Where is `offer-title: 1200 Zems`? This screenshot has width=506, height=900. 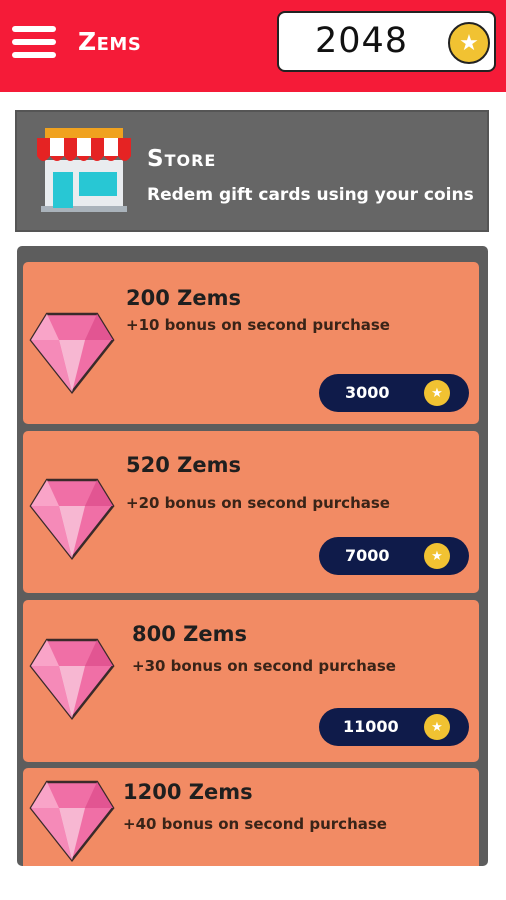
offer-title: 1200 Zems is located at coordinates (188, 792).